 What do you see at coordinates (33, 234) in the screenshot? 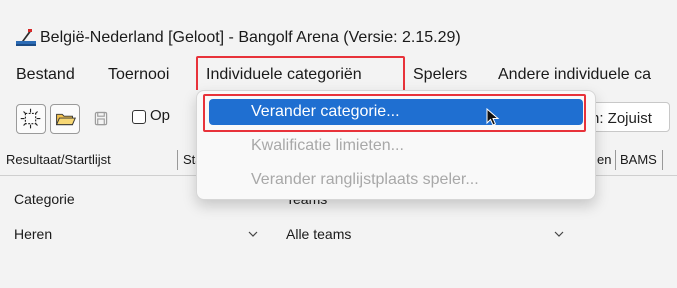
I see `category-select-value: Heren` at bounding box center [33, 234].